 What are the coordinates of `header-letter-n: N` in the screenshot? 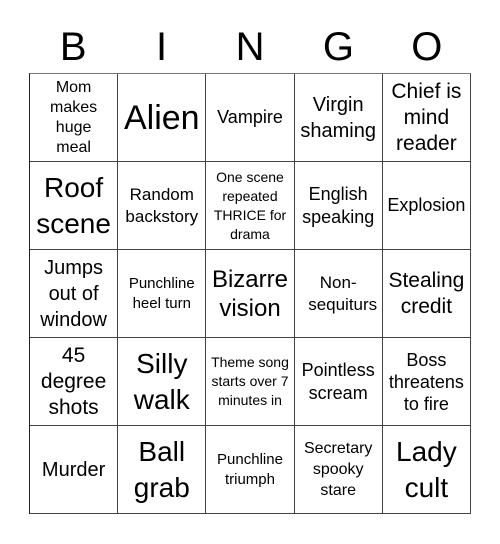 It's located at (250, 47).